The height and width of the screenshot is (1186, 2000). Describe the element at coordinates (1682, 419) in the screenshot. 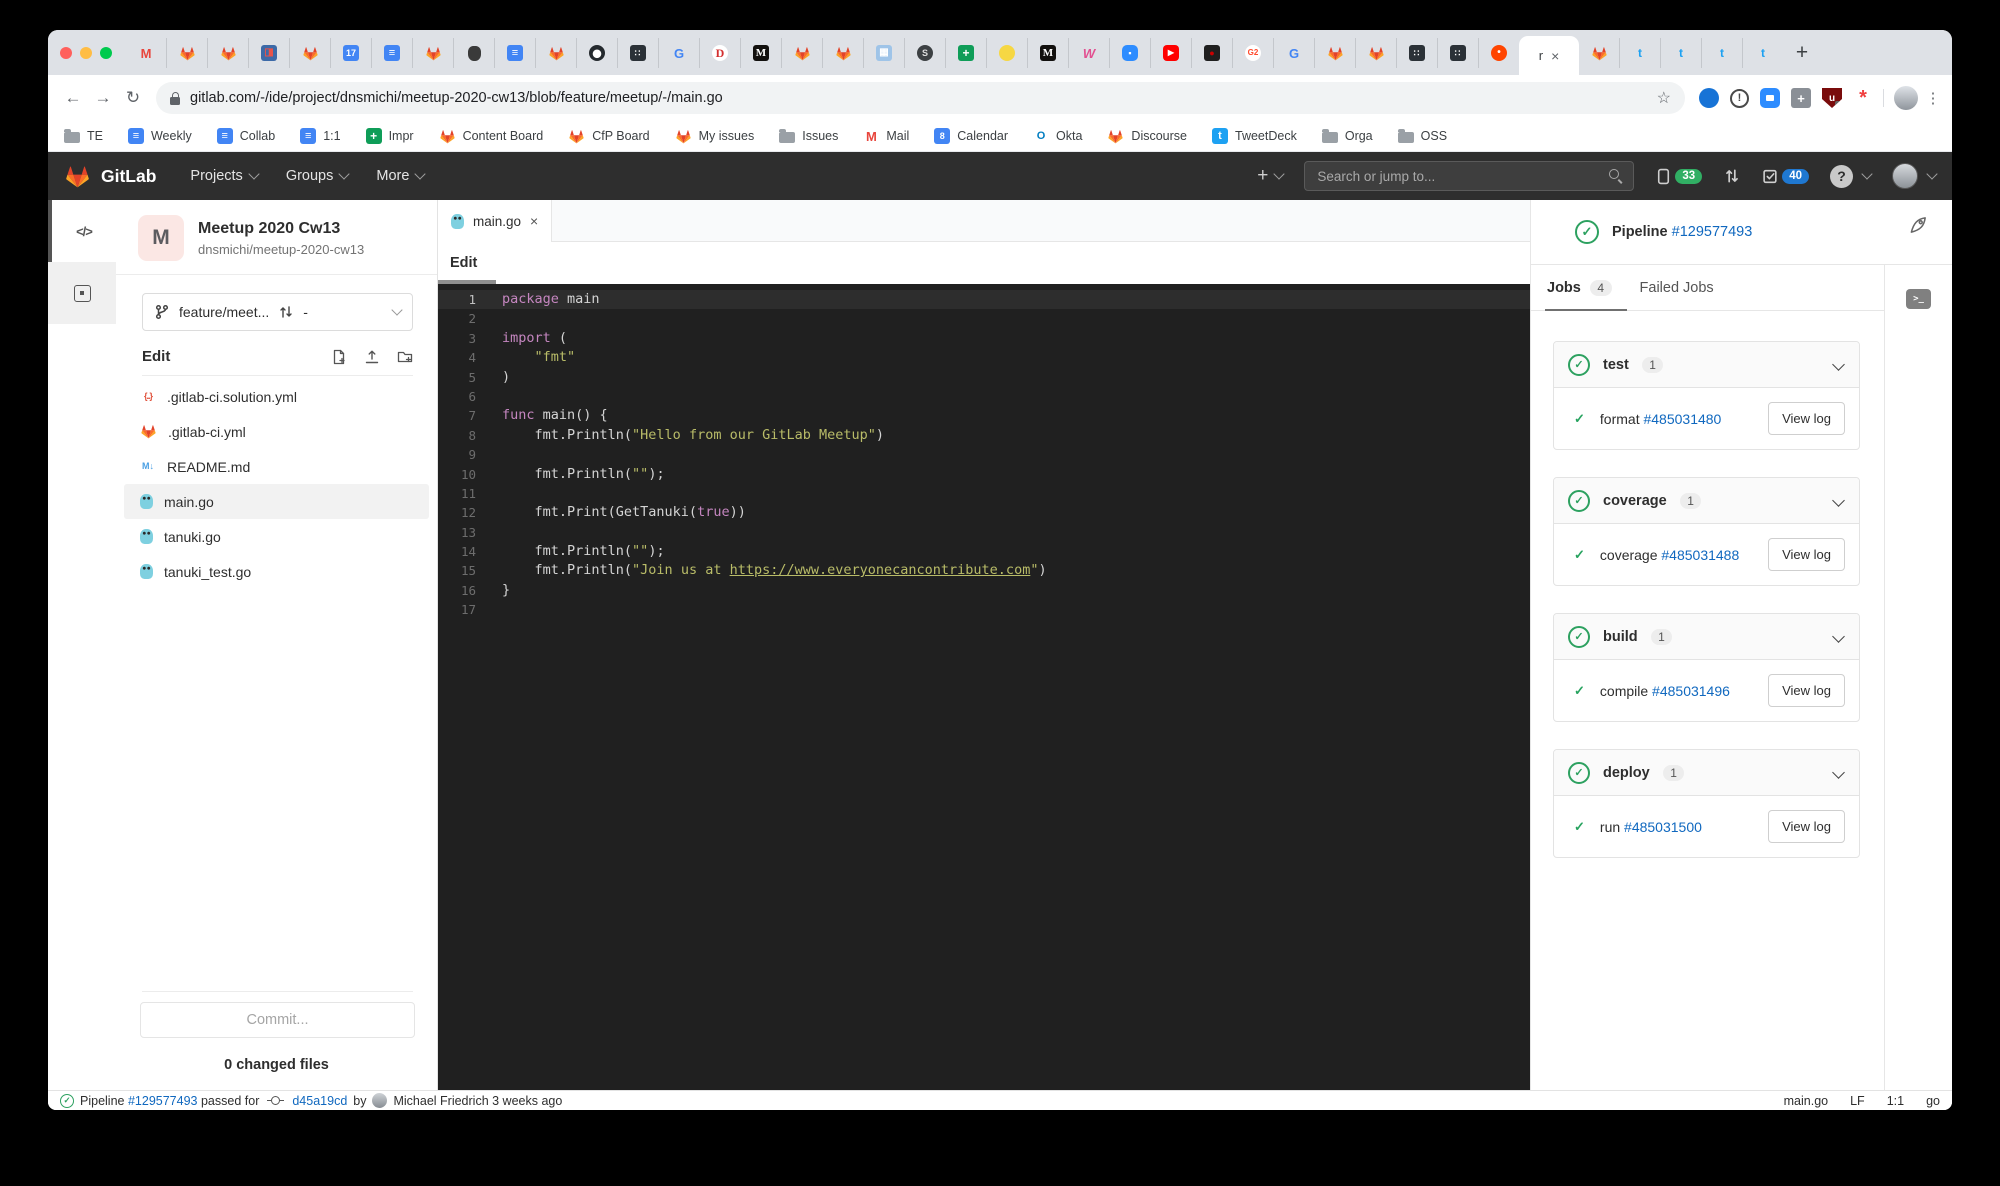

I see `job-id-link: #485031480` at that location.